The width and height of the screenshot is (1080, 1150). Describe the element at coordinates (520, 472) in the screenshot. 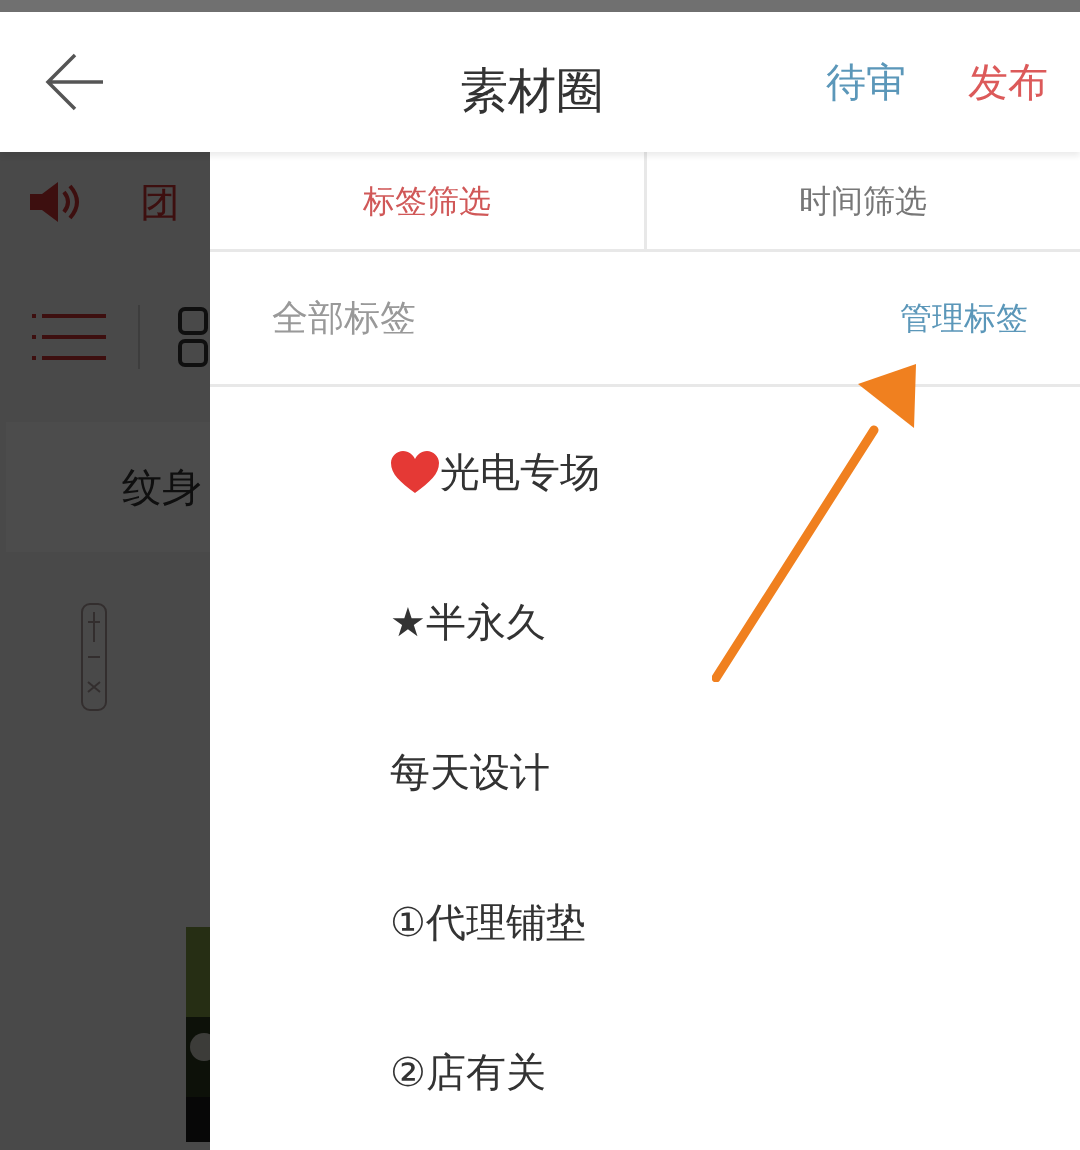

I see `tag-item: 光电专场` at that location.